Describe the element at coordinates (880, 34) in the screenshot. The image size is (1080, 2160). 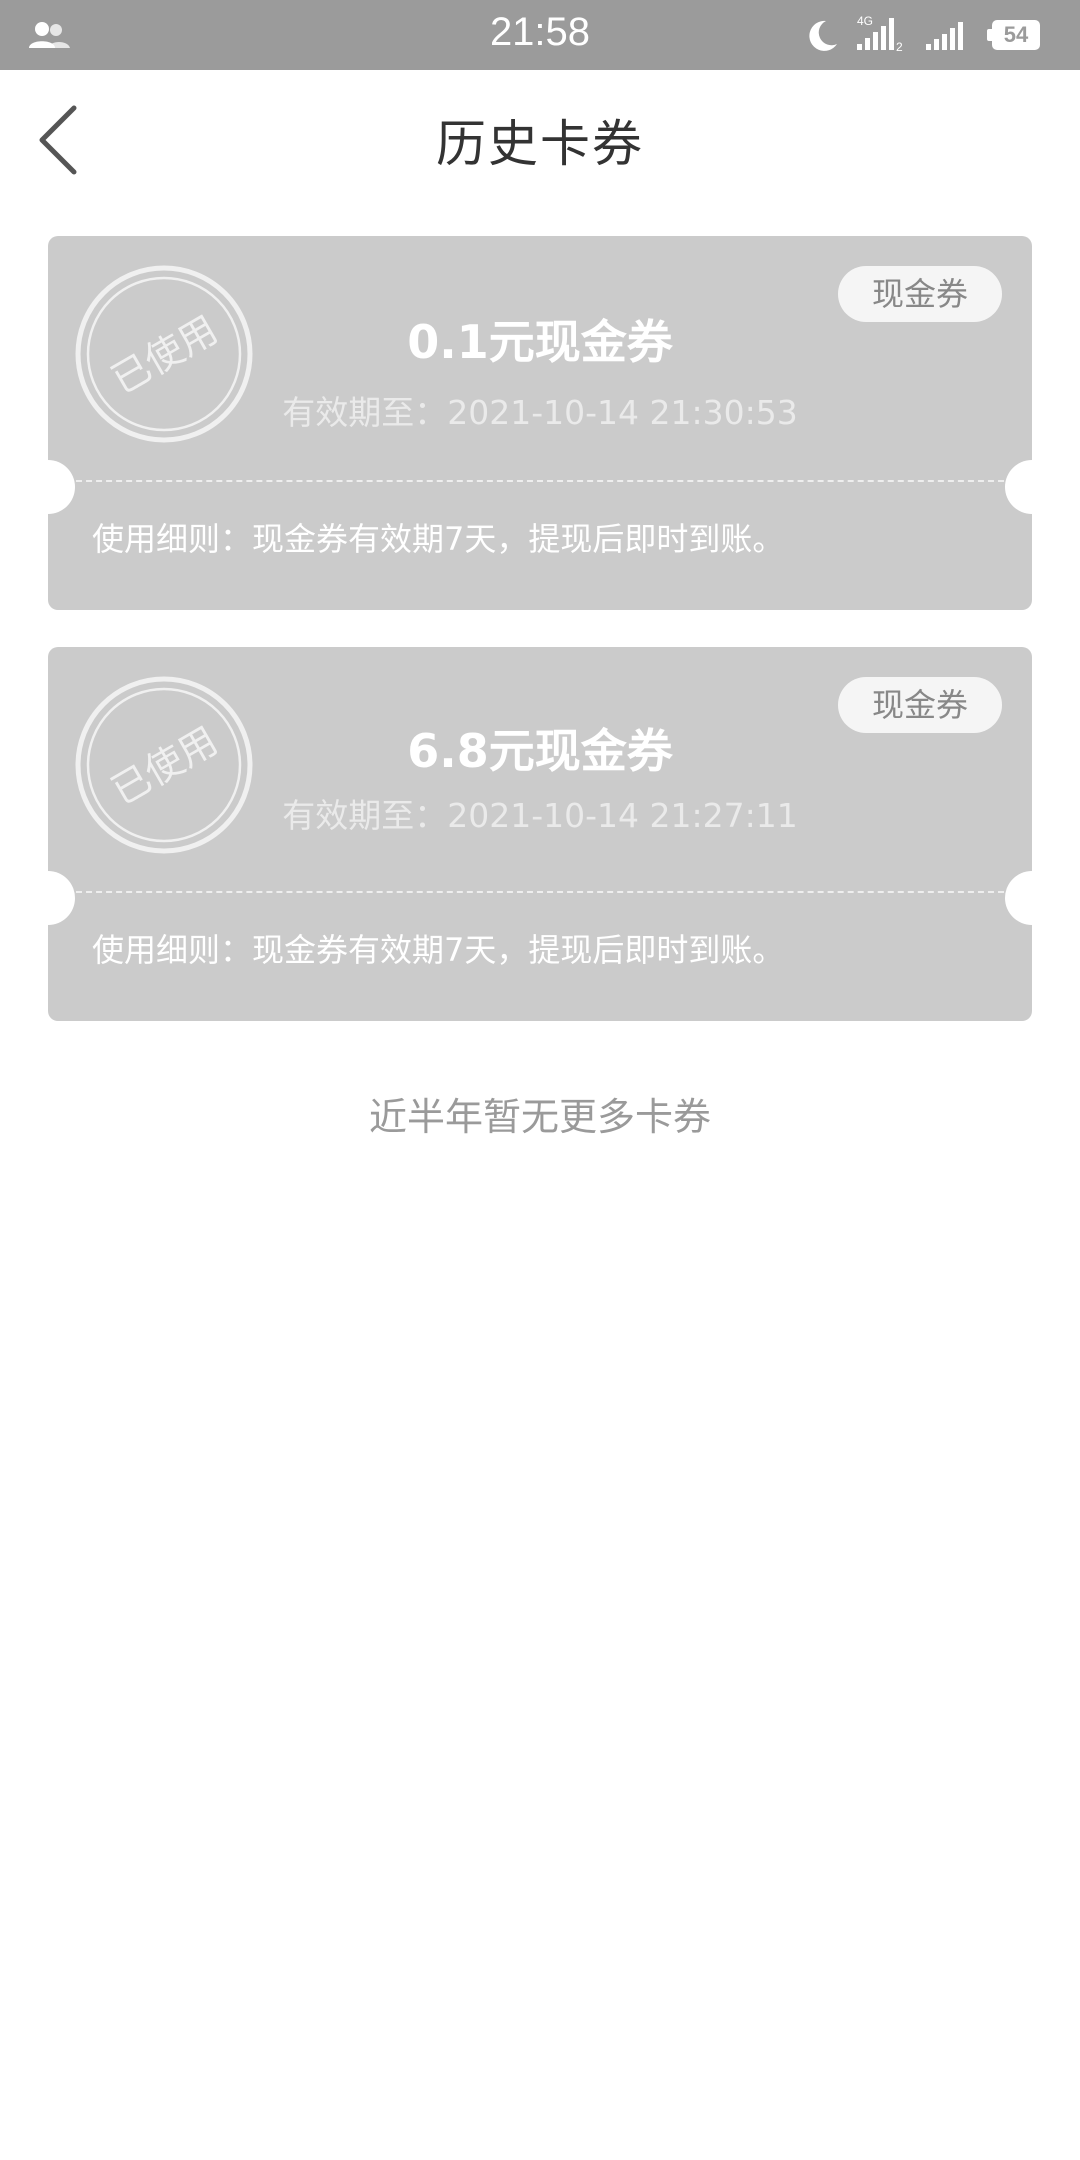
I see `signal-icon: 4G 2` at that location.